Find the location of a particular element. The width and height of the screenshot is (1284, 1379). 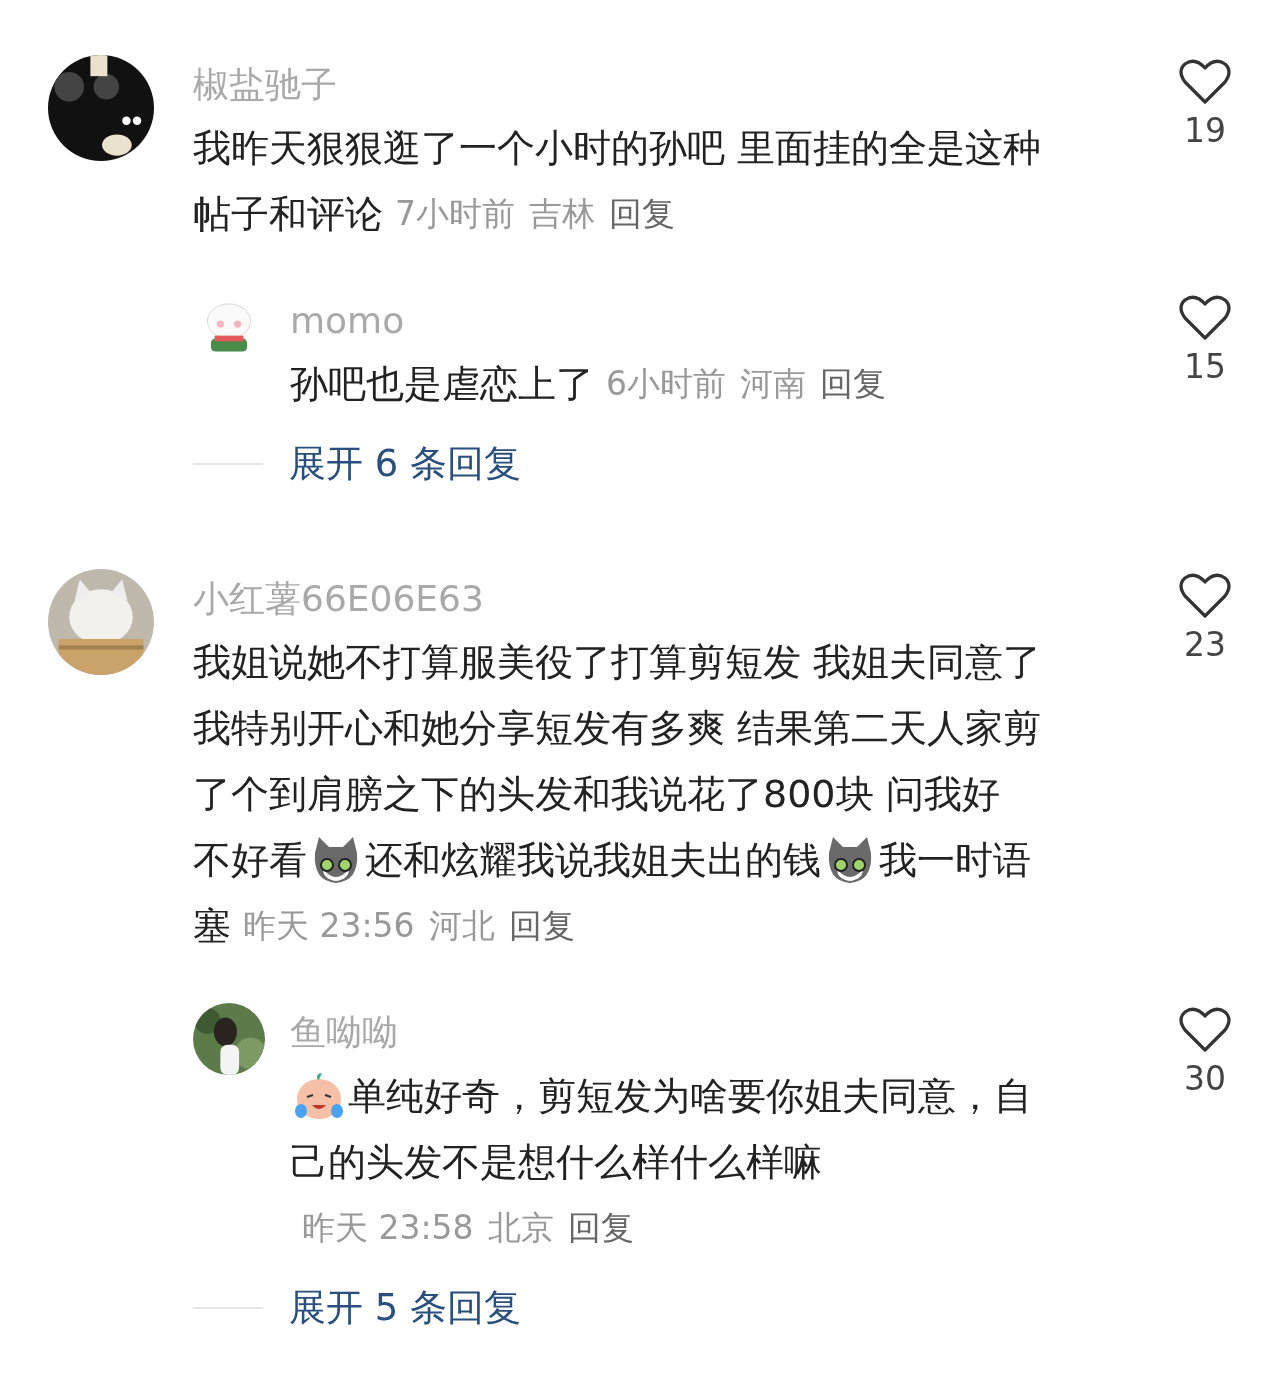

comment-text: 还和炫耀我说我姐夫出的钱 is located at coordinates (593, 860).